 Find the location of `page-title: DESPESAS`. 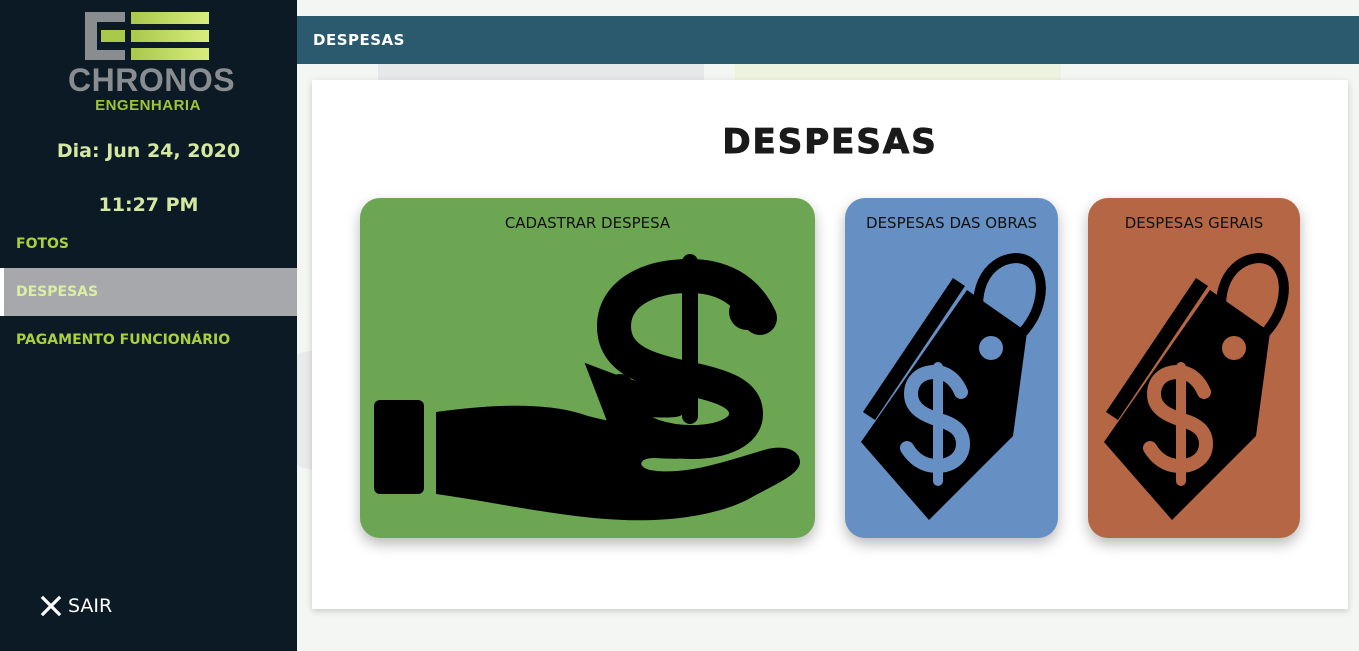

page-title: DESPESAS is located at coordinates (359, 40).